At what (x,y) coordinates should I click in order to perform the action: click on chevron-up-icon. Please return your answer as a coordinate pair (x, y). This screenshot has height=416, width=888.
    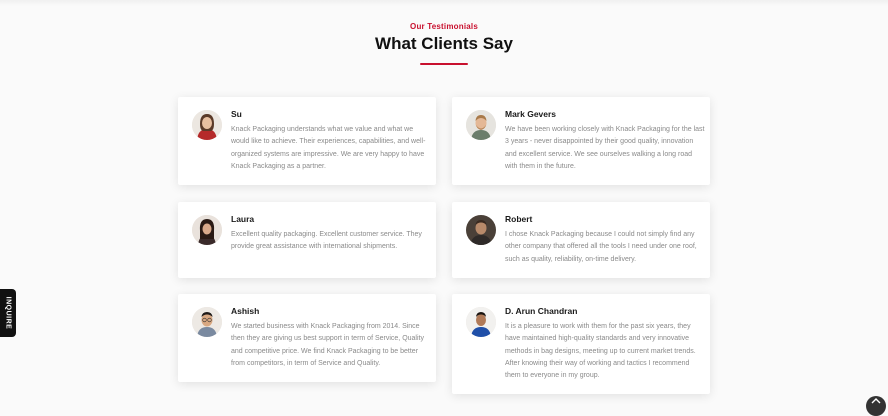
    Looking at the image, I should click on (876, 401).